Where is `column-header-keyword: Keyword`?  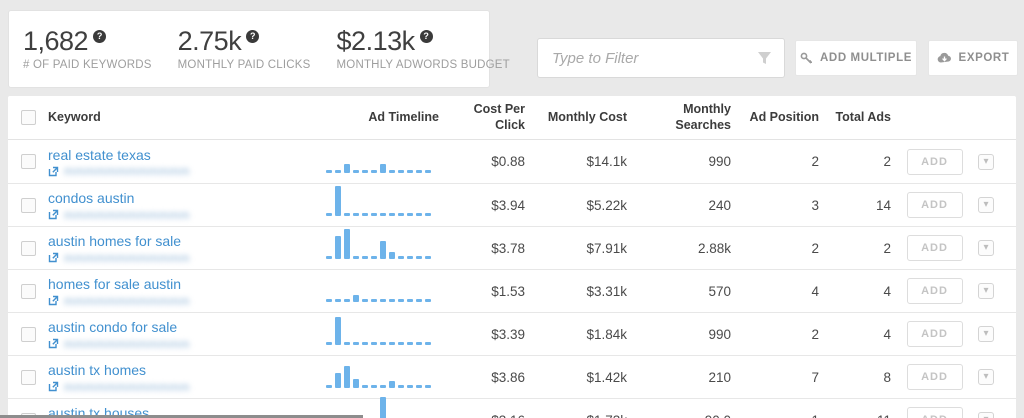
column-header-keyword: Keyword is located at coordinates (183, 118).